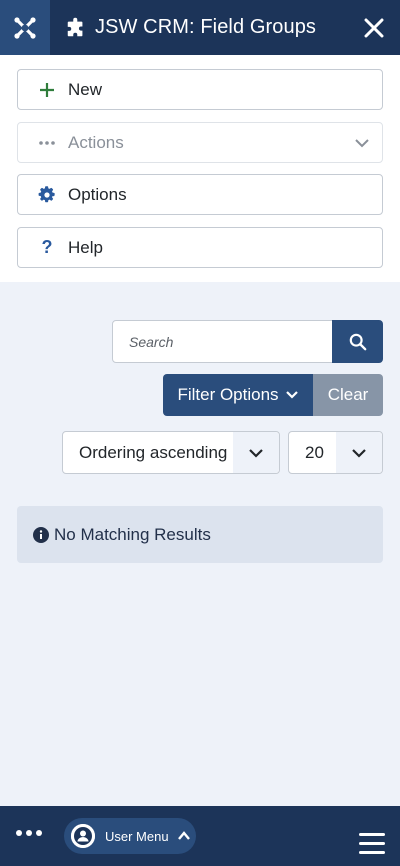 The image size is (400, 866). I want to click on list-limit-select: 20, so click(335, 452).